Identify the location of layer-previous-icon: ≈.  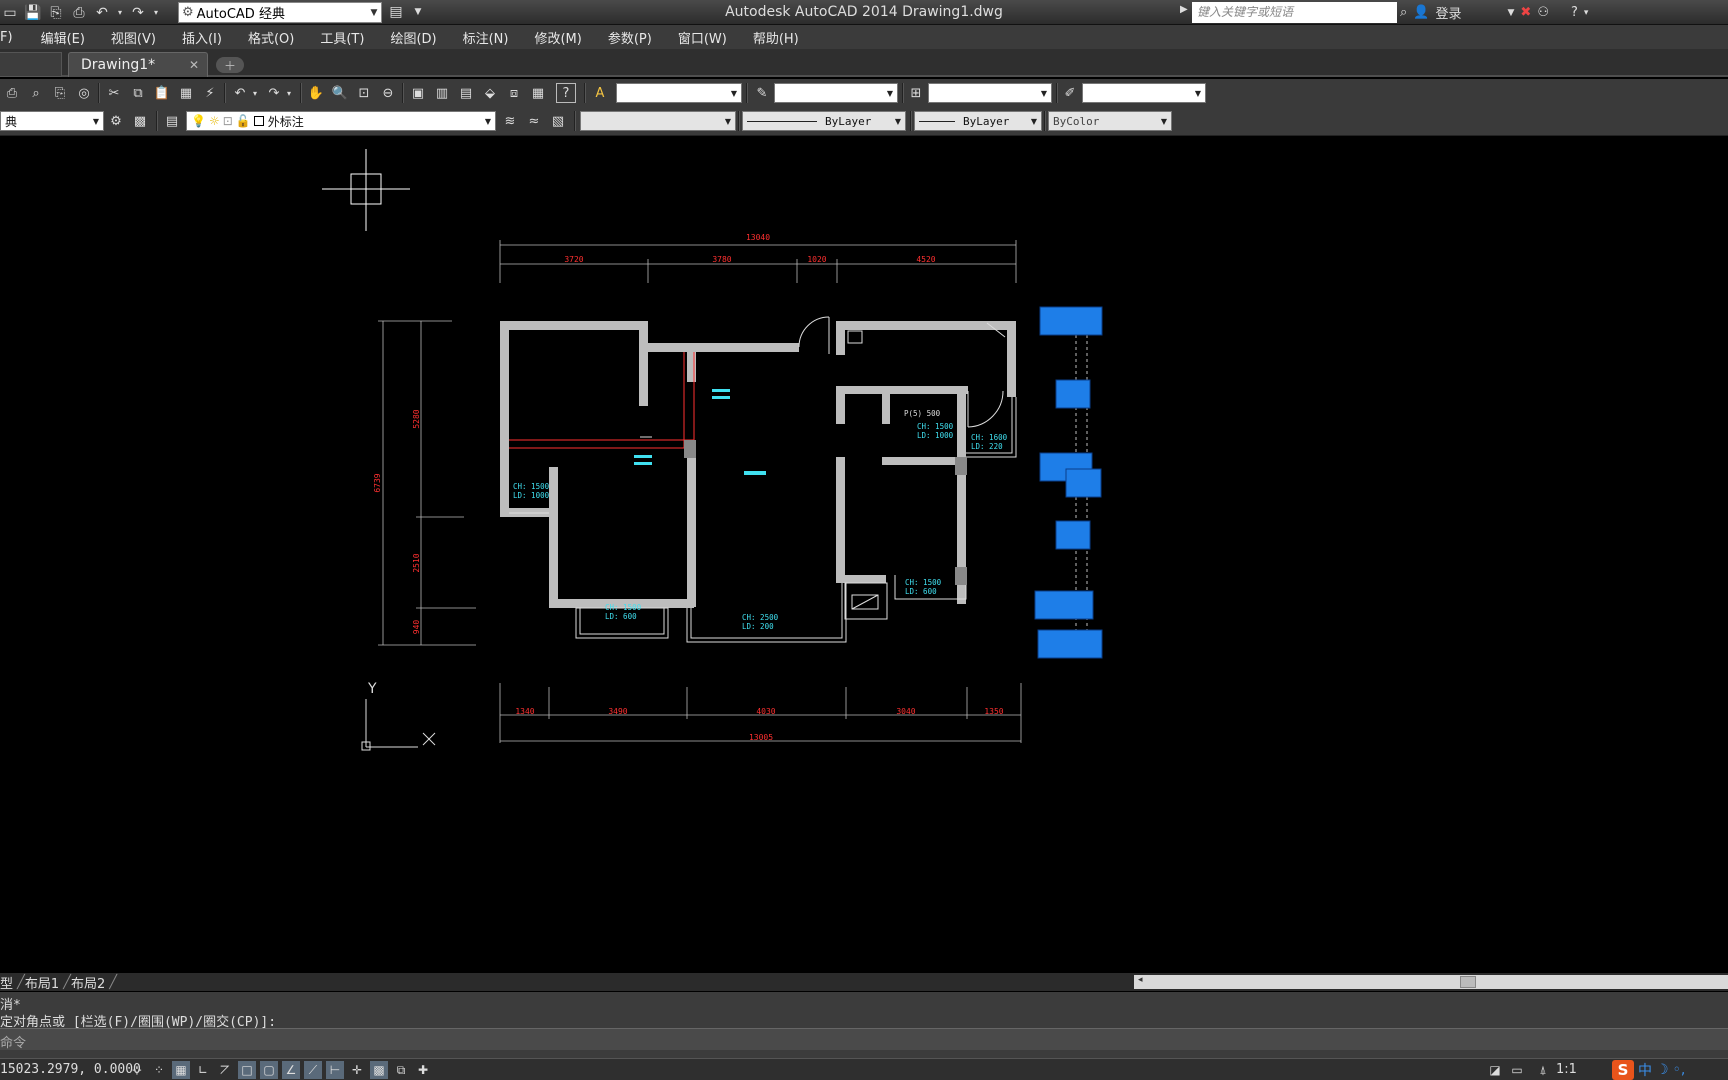
(534, 121).